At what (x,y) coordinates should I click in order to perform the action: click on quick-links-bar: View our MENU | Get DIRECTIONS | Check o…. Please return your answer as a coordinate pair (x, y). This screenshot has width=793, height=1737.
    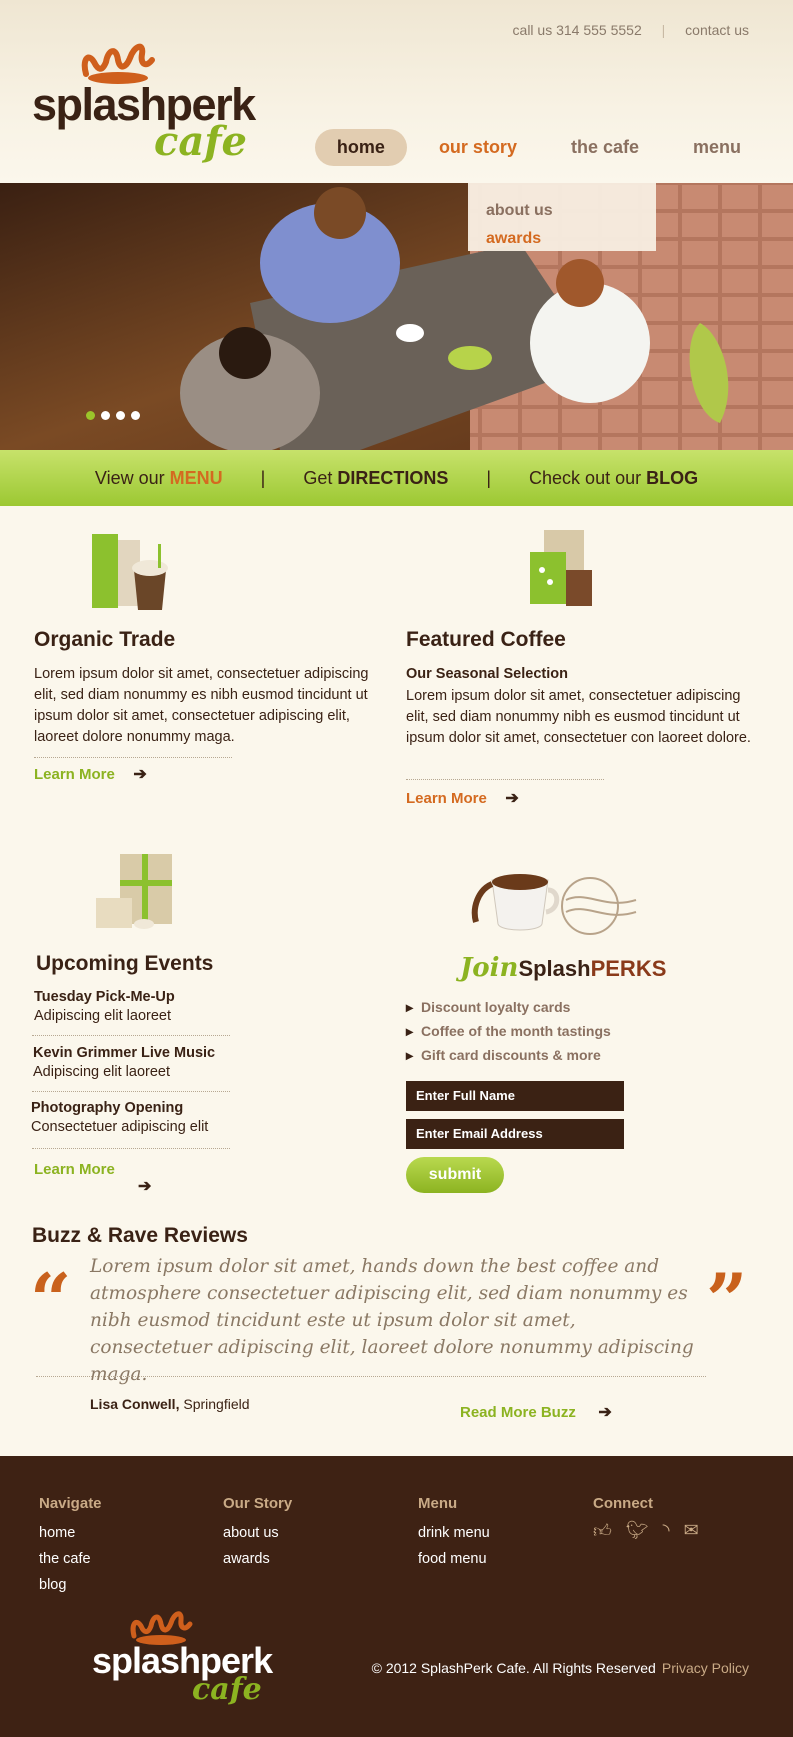
    Looking at the image, I should click on (396, 478).